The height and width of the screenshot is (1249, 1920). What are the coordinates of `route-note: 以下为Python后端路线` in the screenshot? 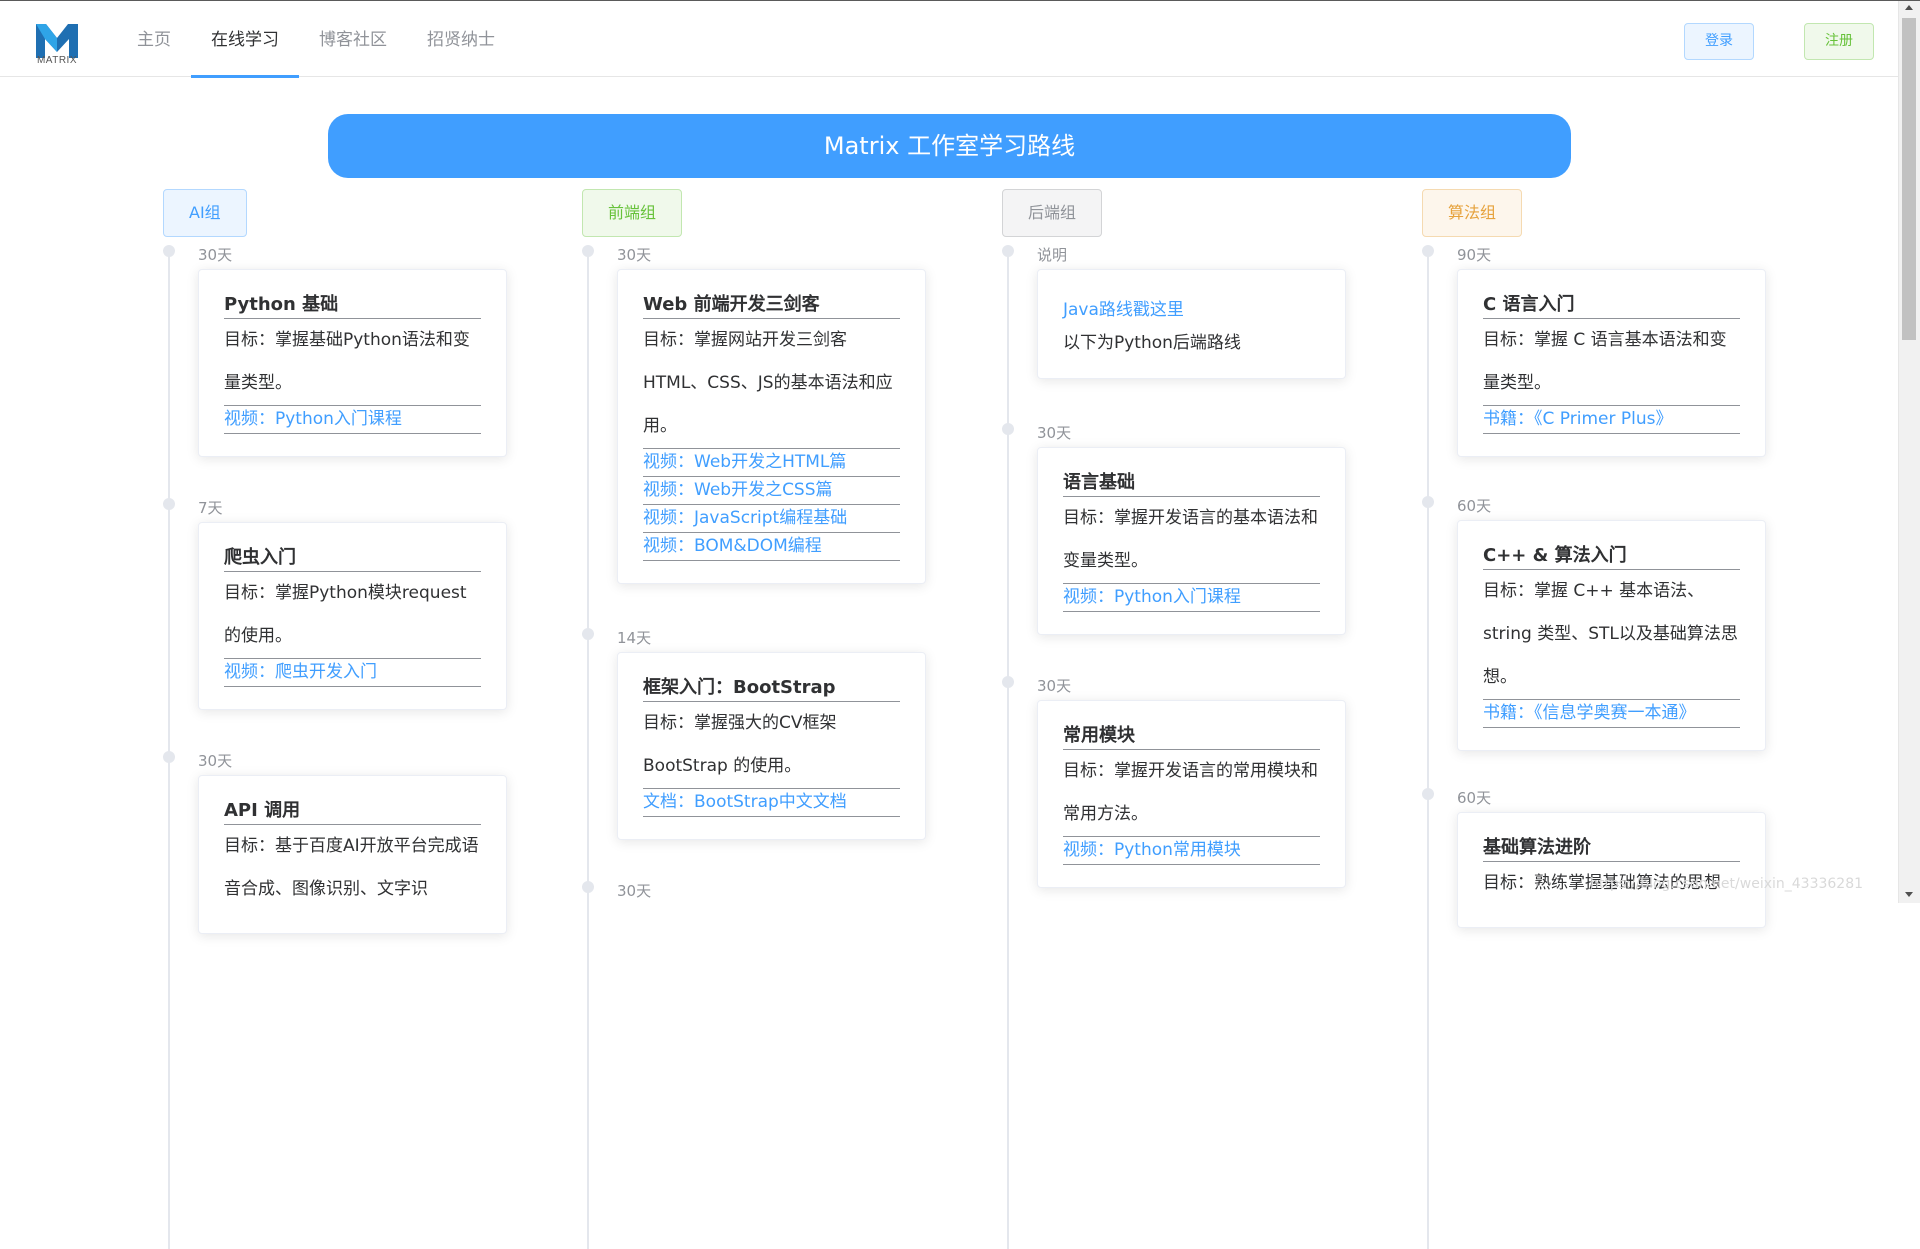 It's located at (1152, 343).